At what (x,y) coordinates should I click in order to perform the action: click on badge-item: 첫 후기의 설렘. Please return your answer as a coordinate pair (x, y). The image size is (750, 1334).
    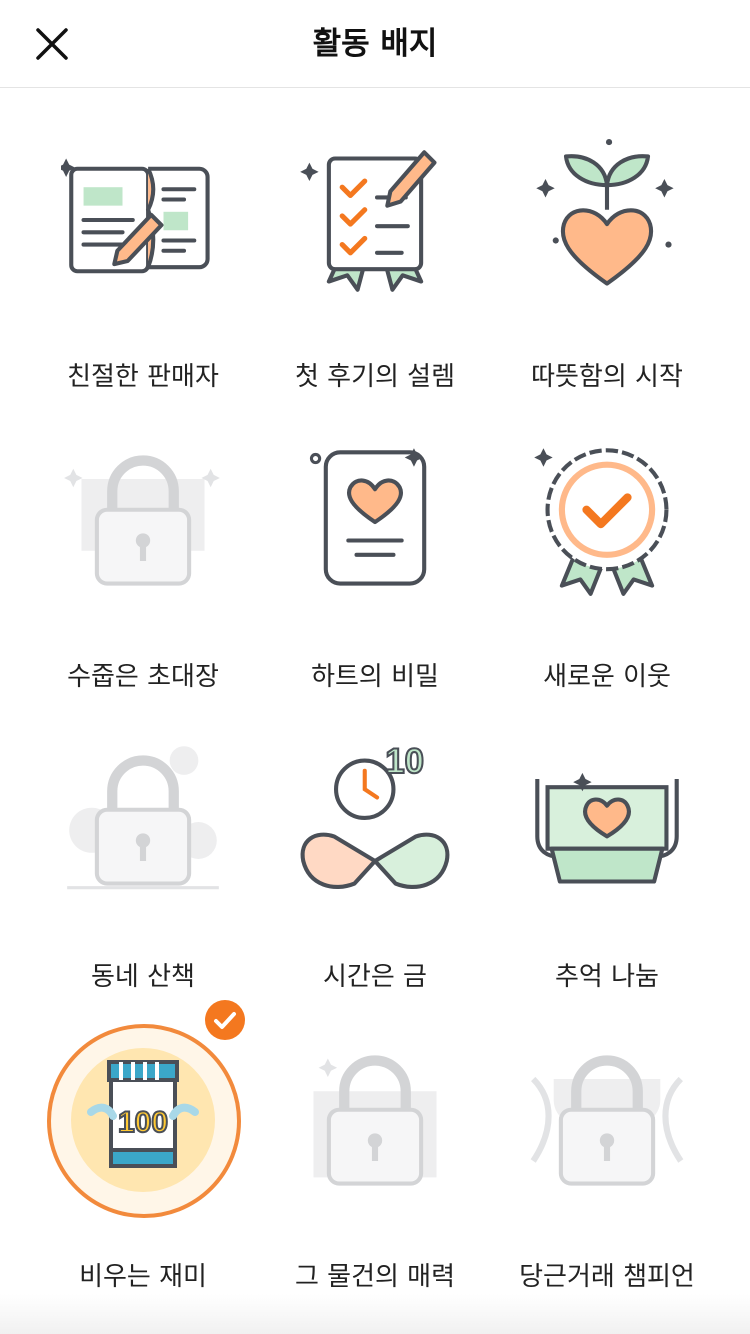
    Looking at the image, I should click on (375, 240).